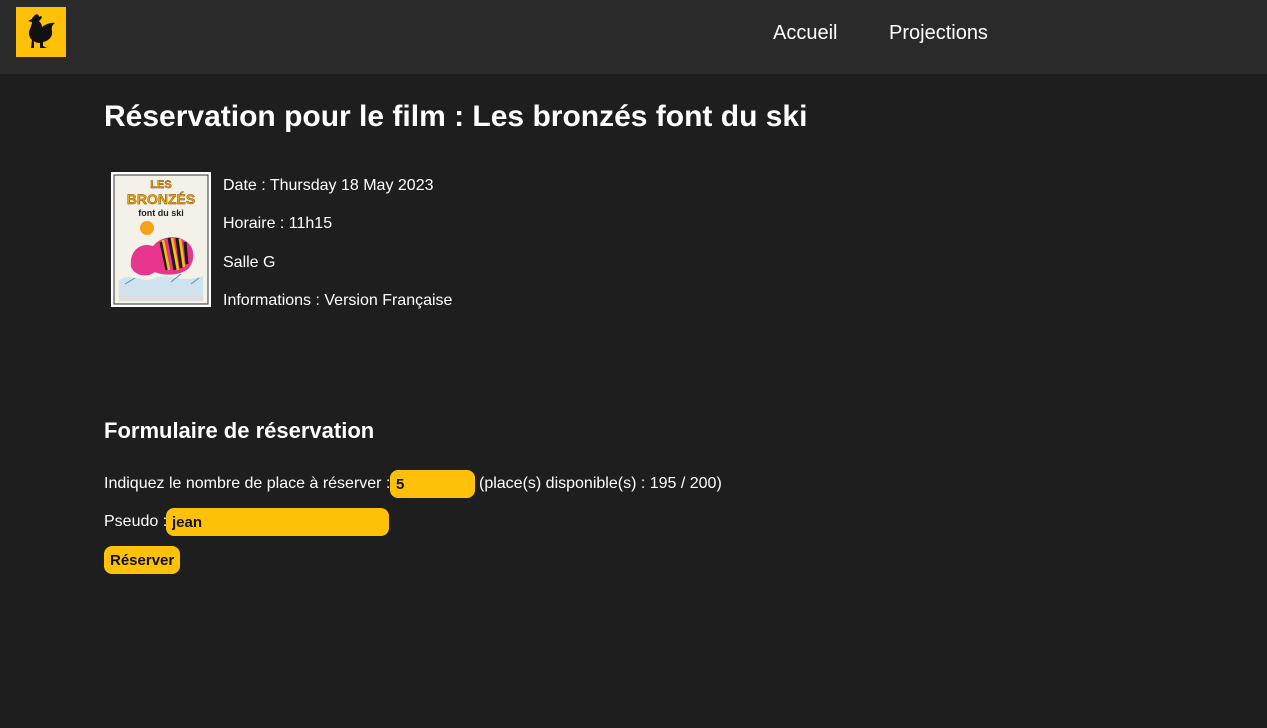  I want to click on poster-art: LES BRONZÉS font du ski, so click(161, 239).